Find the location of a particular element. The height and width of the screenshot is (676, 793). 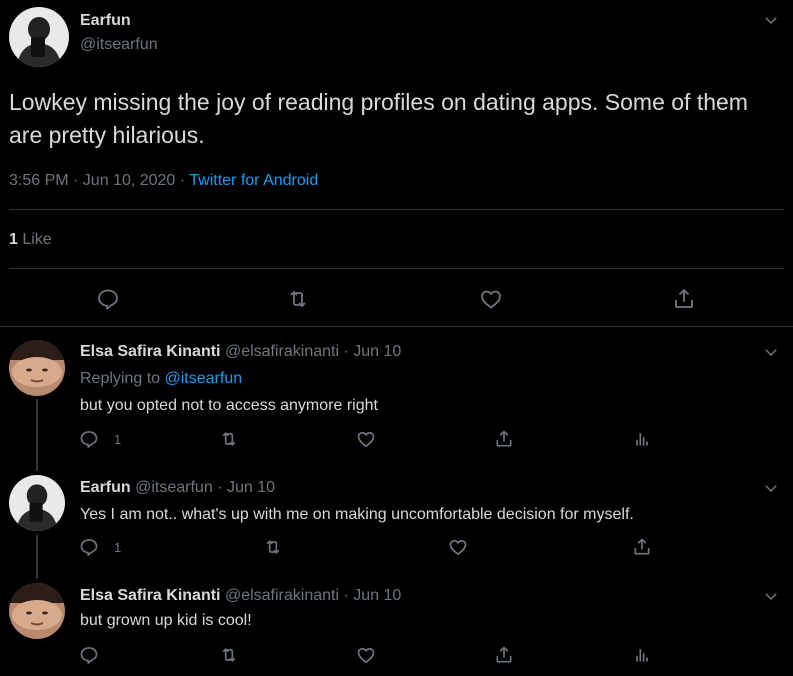

reply-handle-date: @itsearfun · Jun 10 is located at coordinates (203, 487).